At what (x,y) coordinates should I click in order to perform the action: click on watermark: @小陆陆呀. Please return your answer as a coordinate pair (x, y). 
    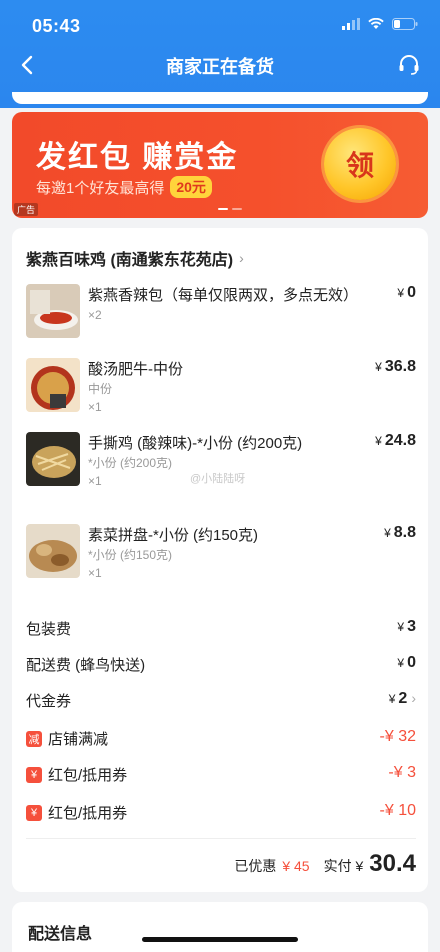
    Looking at the image, I should click on (218, 479).